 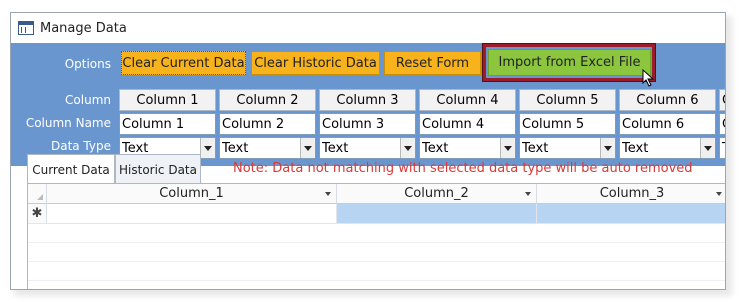 I want to click on grid-column-header-label: Column_2, so click(x=436, y=193).